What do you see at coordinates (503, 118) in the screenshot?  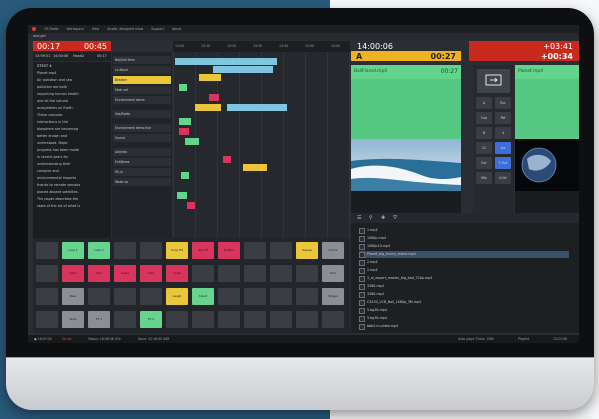 I see `control-button: Pst` at bounding box center [503, 118].